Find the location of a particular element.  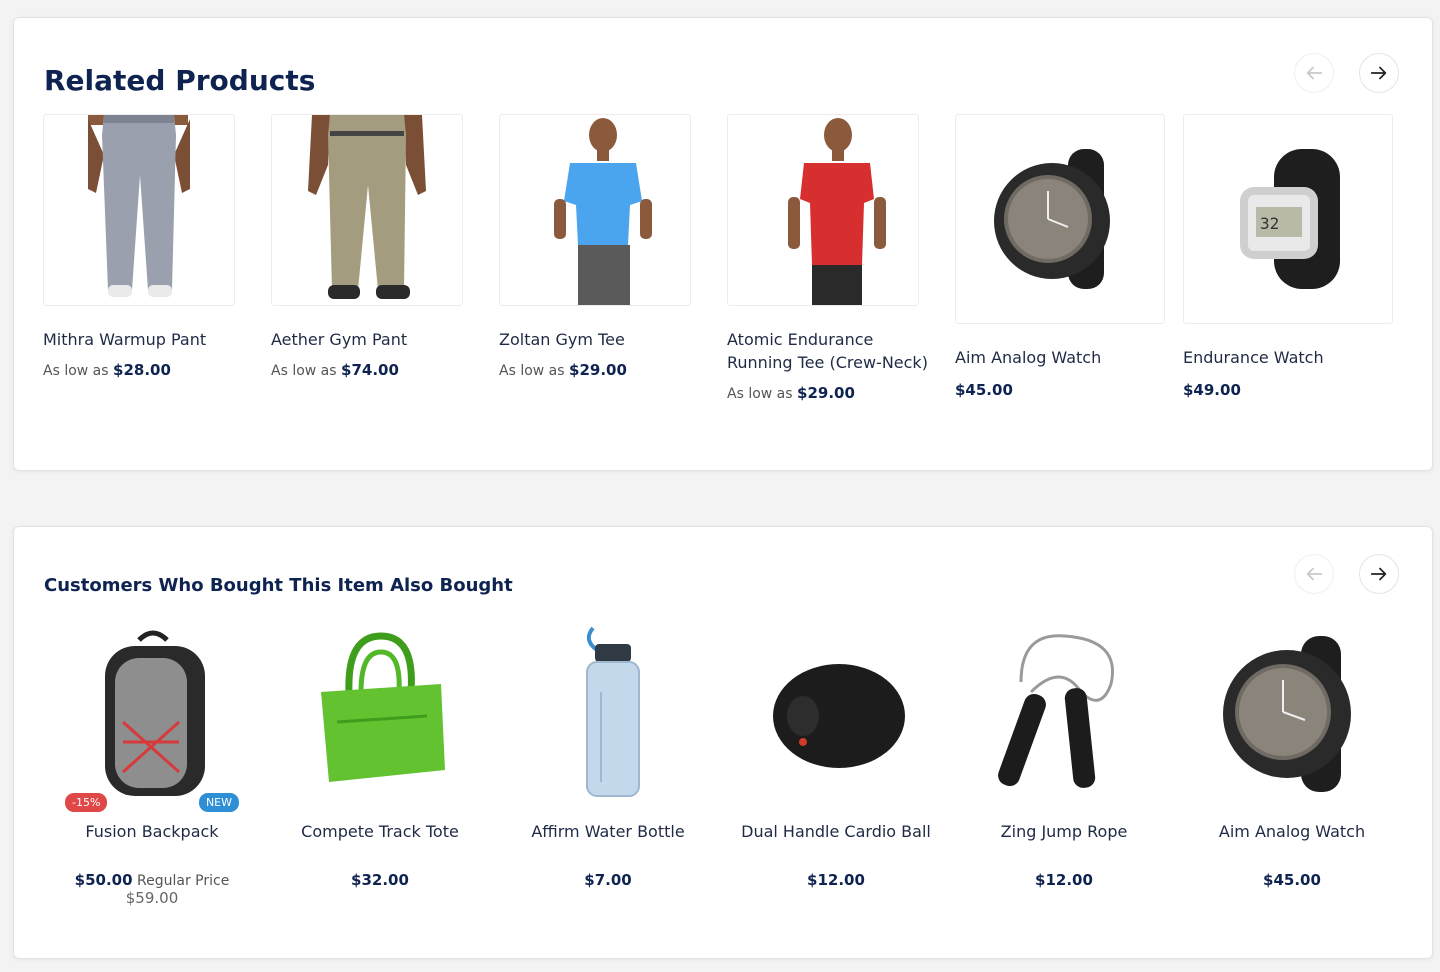

price-line: As low as $28.00 is located at coordinates (146, 370).